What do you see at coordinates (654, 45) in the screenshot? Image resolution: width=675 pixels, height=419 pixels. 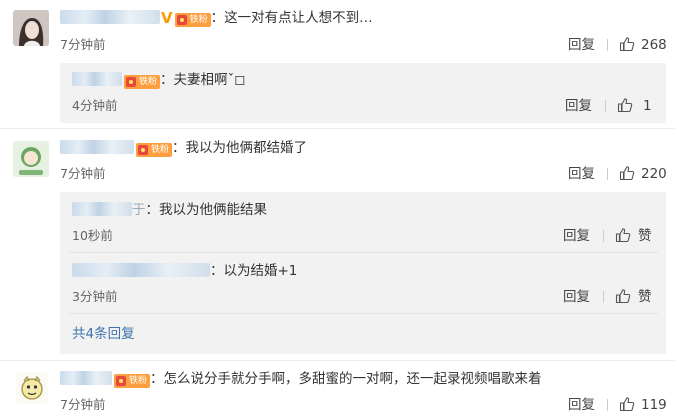 I see `like-count: 268` at bounding box center [654, 45].